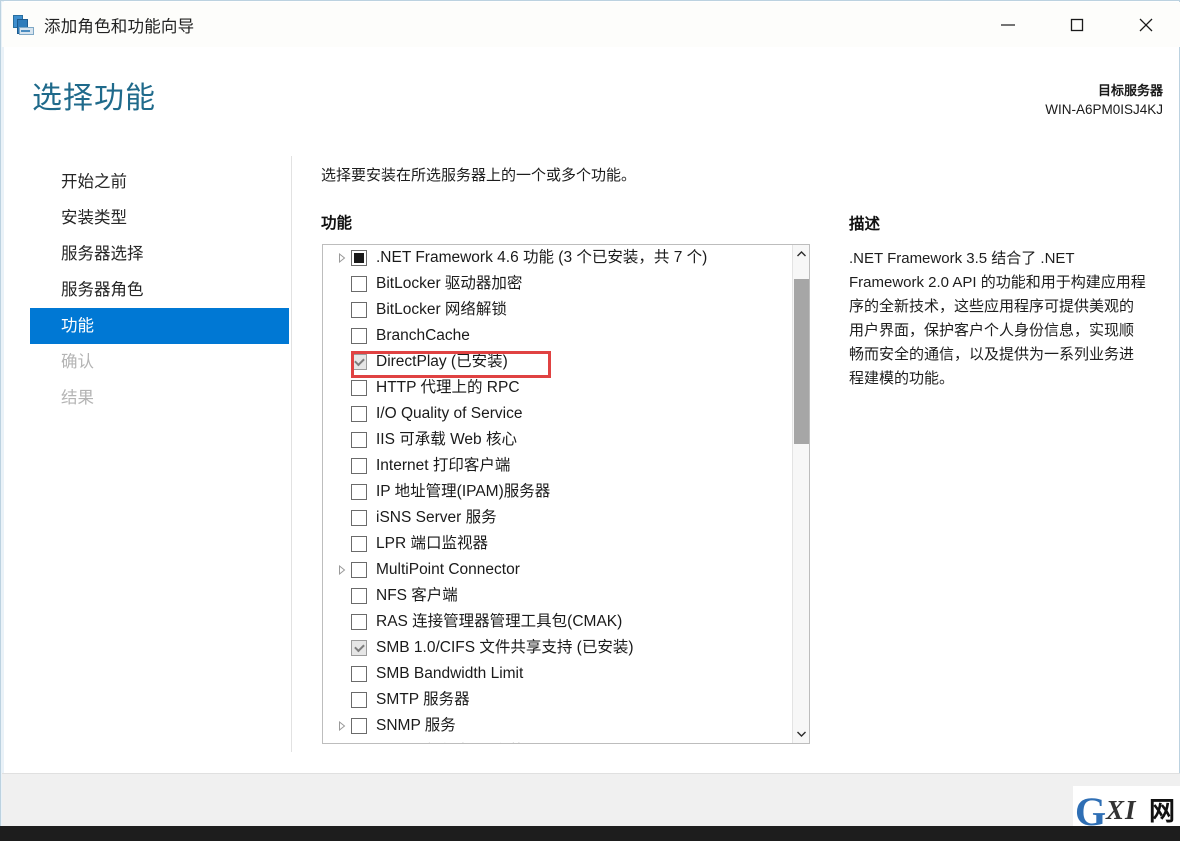 The height and width of the screenshot is (841, 1180). I want to click on scroll-down-button, so click(801, 734).